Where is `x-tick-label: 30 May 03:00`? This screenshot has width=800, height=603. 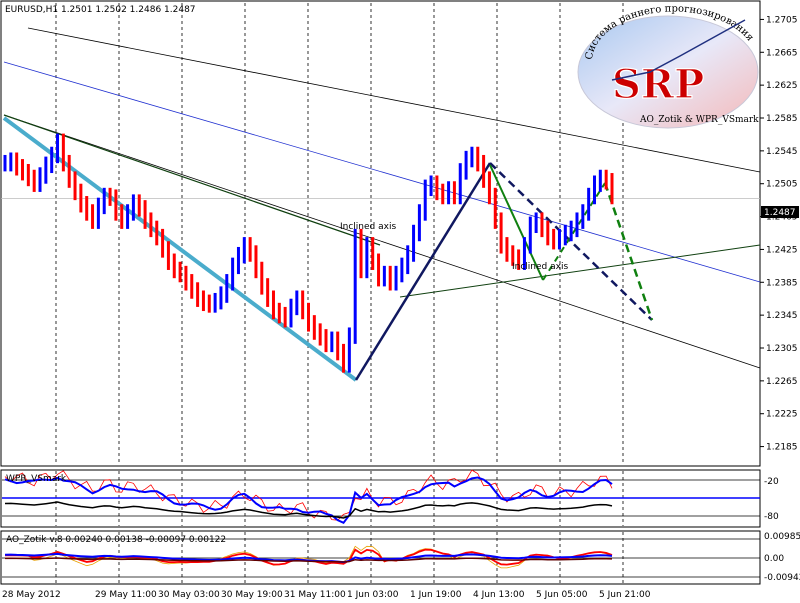
x-tick-label: 30 May 03:00 is located at coordinates (189, 595).